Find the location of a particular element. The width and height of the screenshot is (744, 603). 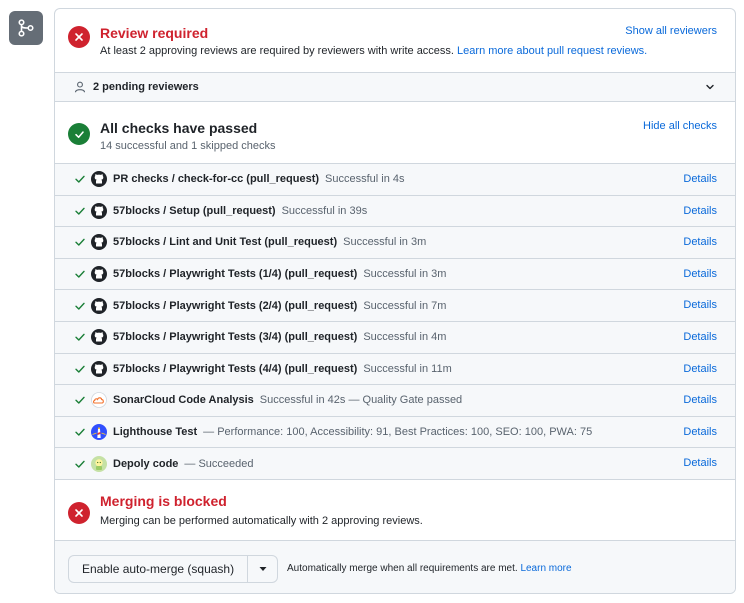

lighthouse-icon is located at coordinates (99, 432).